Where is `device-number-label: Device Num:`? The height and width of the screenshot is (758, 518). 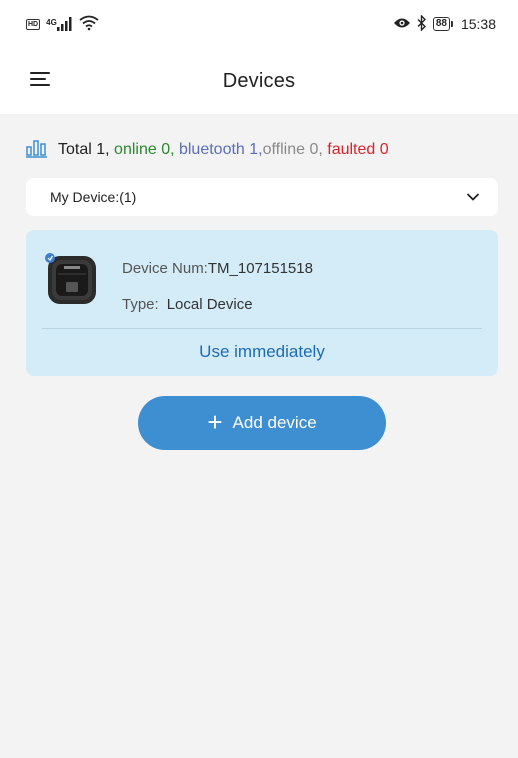
device-number-label: Device Num: is located at coordinates (165, 268).